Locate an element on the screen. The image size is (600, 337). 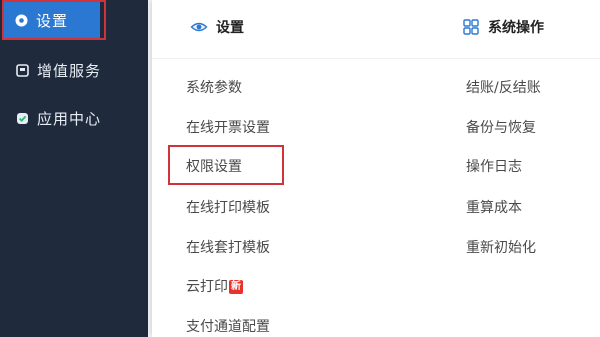
sidebar-item-app-center: 应用中心 is located at coordinates (74, 118).